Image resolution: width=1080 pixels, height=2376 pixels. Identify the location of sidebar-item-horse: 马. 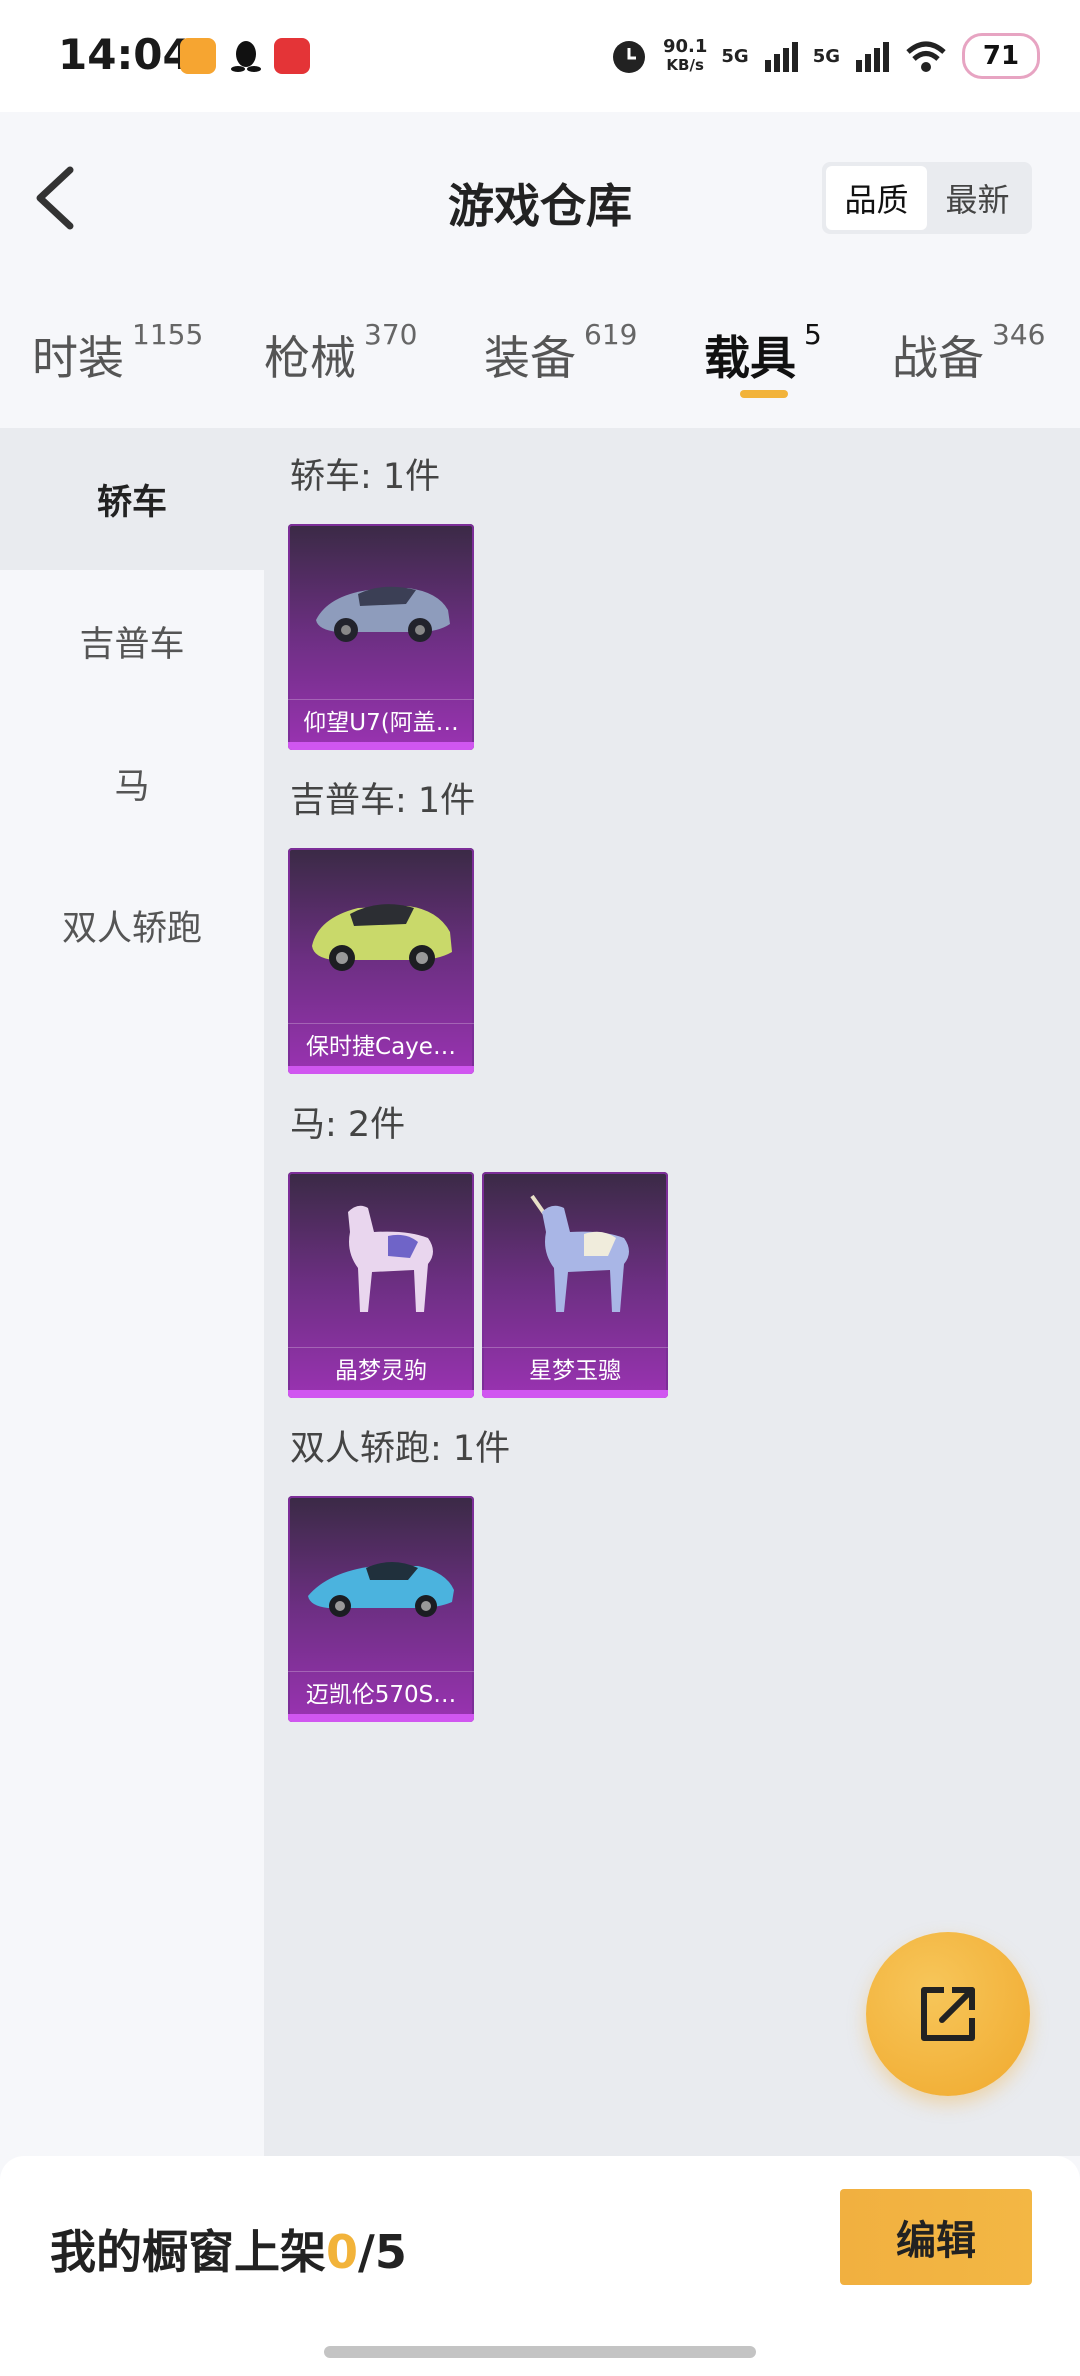
(132, 783).